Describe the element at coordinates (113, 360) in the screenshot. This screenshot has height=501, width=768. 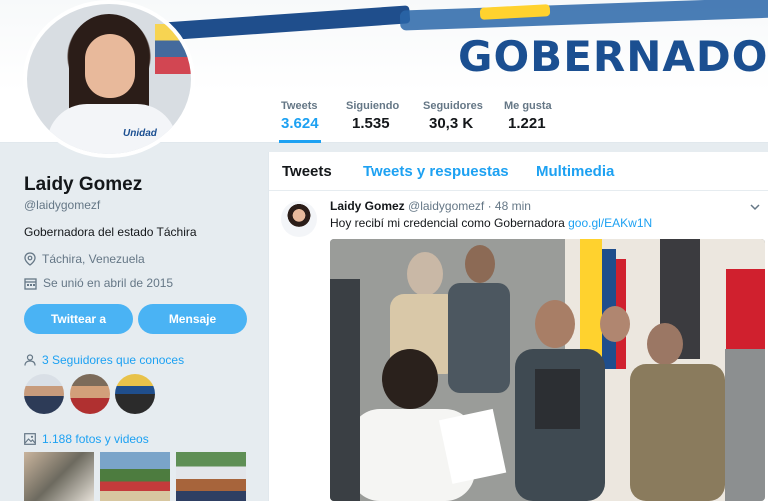
I see `followers-you-know-text: 3 Seguidores que conoces` at that location.